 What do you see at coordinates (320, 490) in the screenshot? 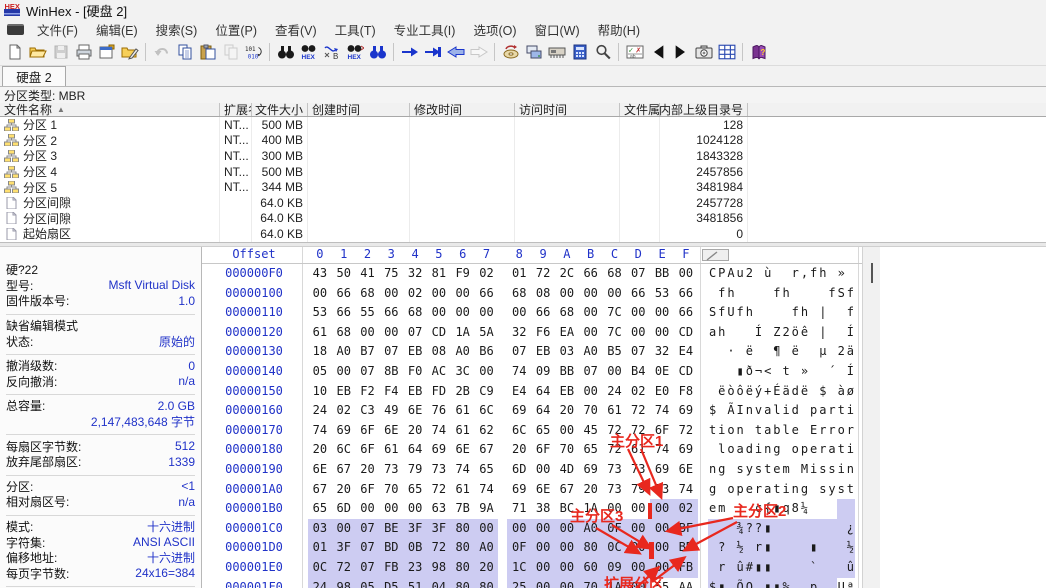
I see `hex-byte: 67` at bounding box center [320, 490].